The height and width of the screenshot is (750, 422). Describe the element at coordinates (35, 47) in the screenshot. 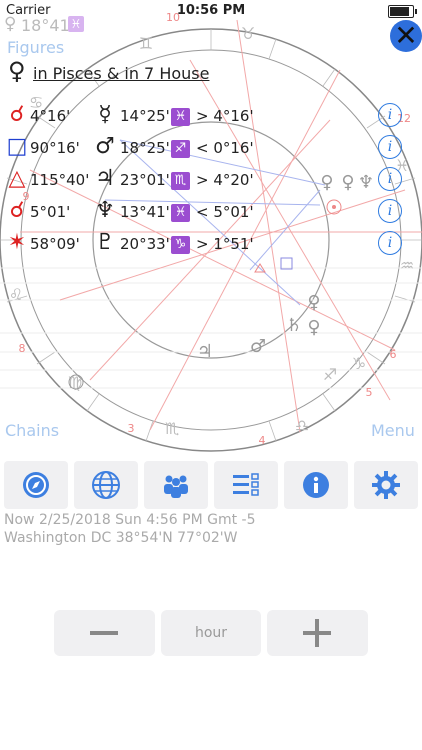

I see `figures-button: Figures` at that location.